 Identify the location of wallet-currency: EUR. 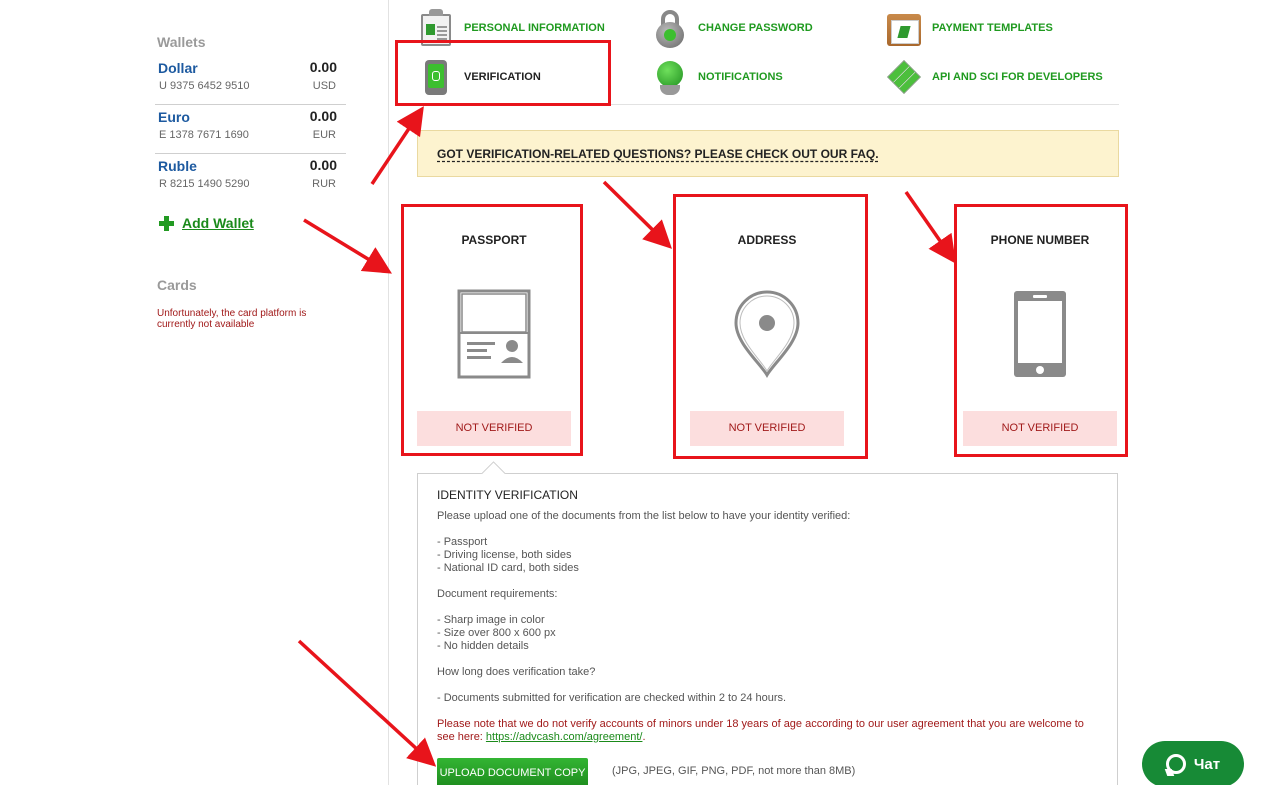
(324, 135).